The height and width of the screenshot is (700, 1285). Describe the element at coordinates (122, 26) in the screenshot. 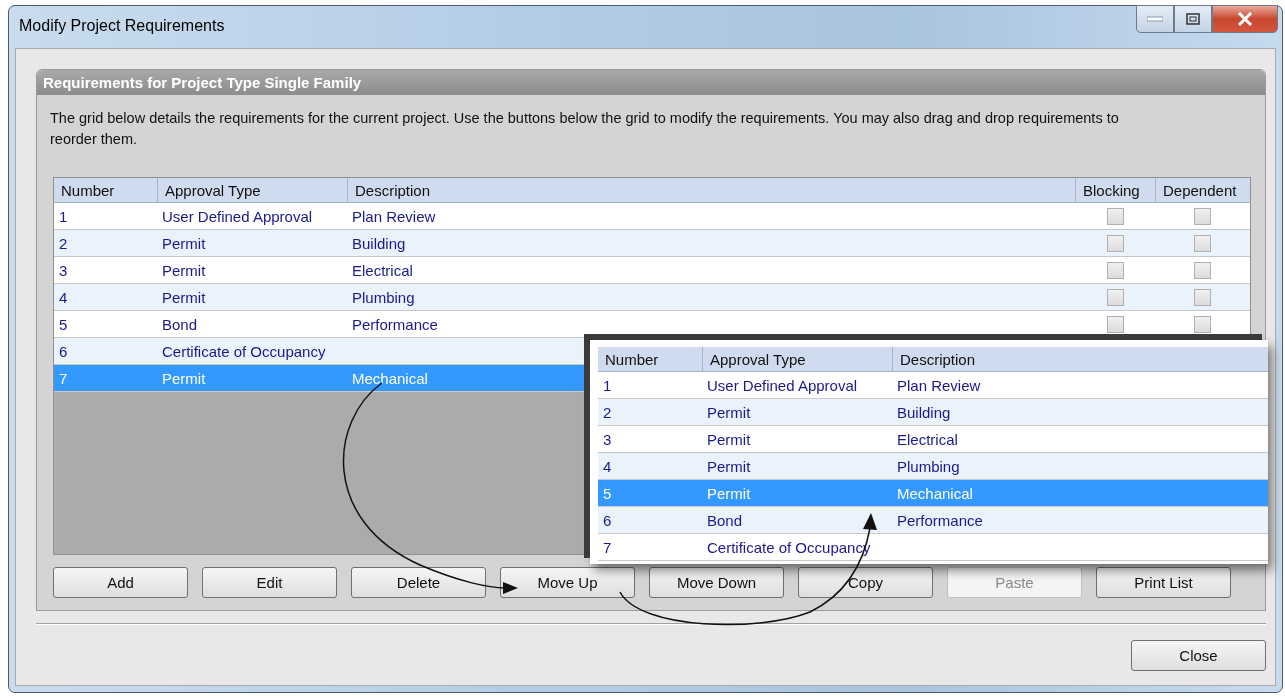

I see `window-title: Modify Project Requirements` at that location.